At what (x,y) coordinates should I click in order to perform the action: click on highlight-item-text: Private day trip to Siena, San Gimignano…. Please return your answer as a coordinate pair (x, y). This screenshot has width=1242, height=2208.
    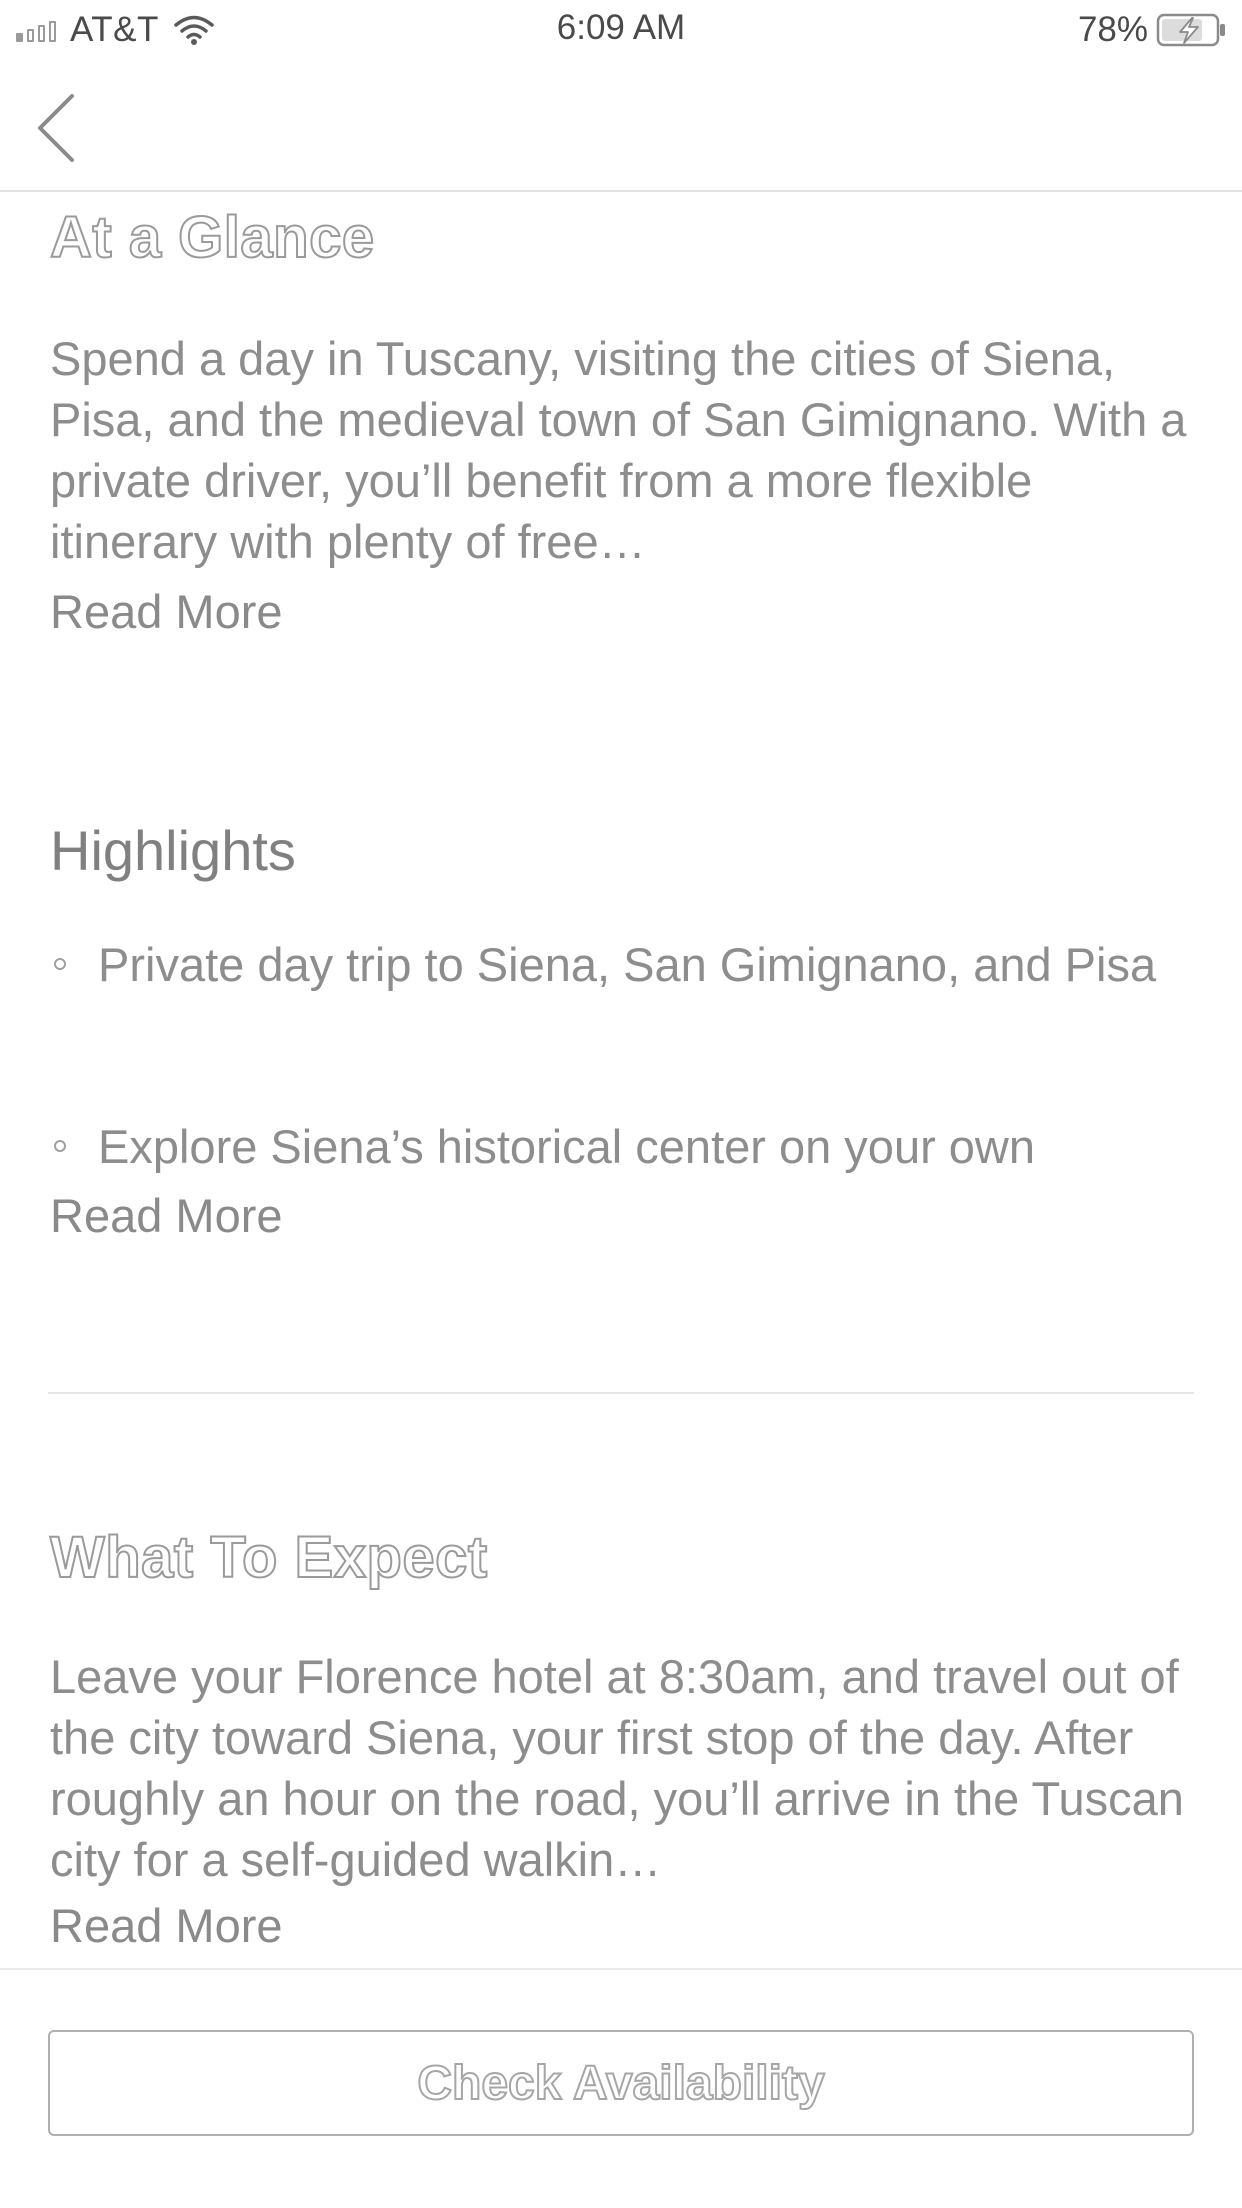
    Looking at the image, I should click on (627, 964).